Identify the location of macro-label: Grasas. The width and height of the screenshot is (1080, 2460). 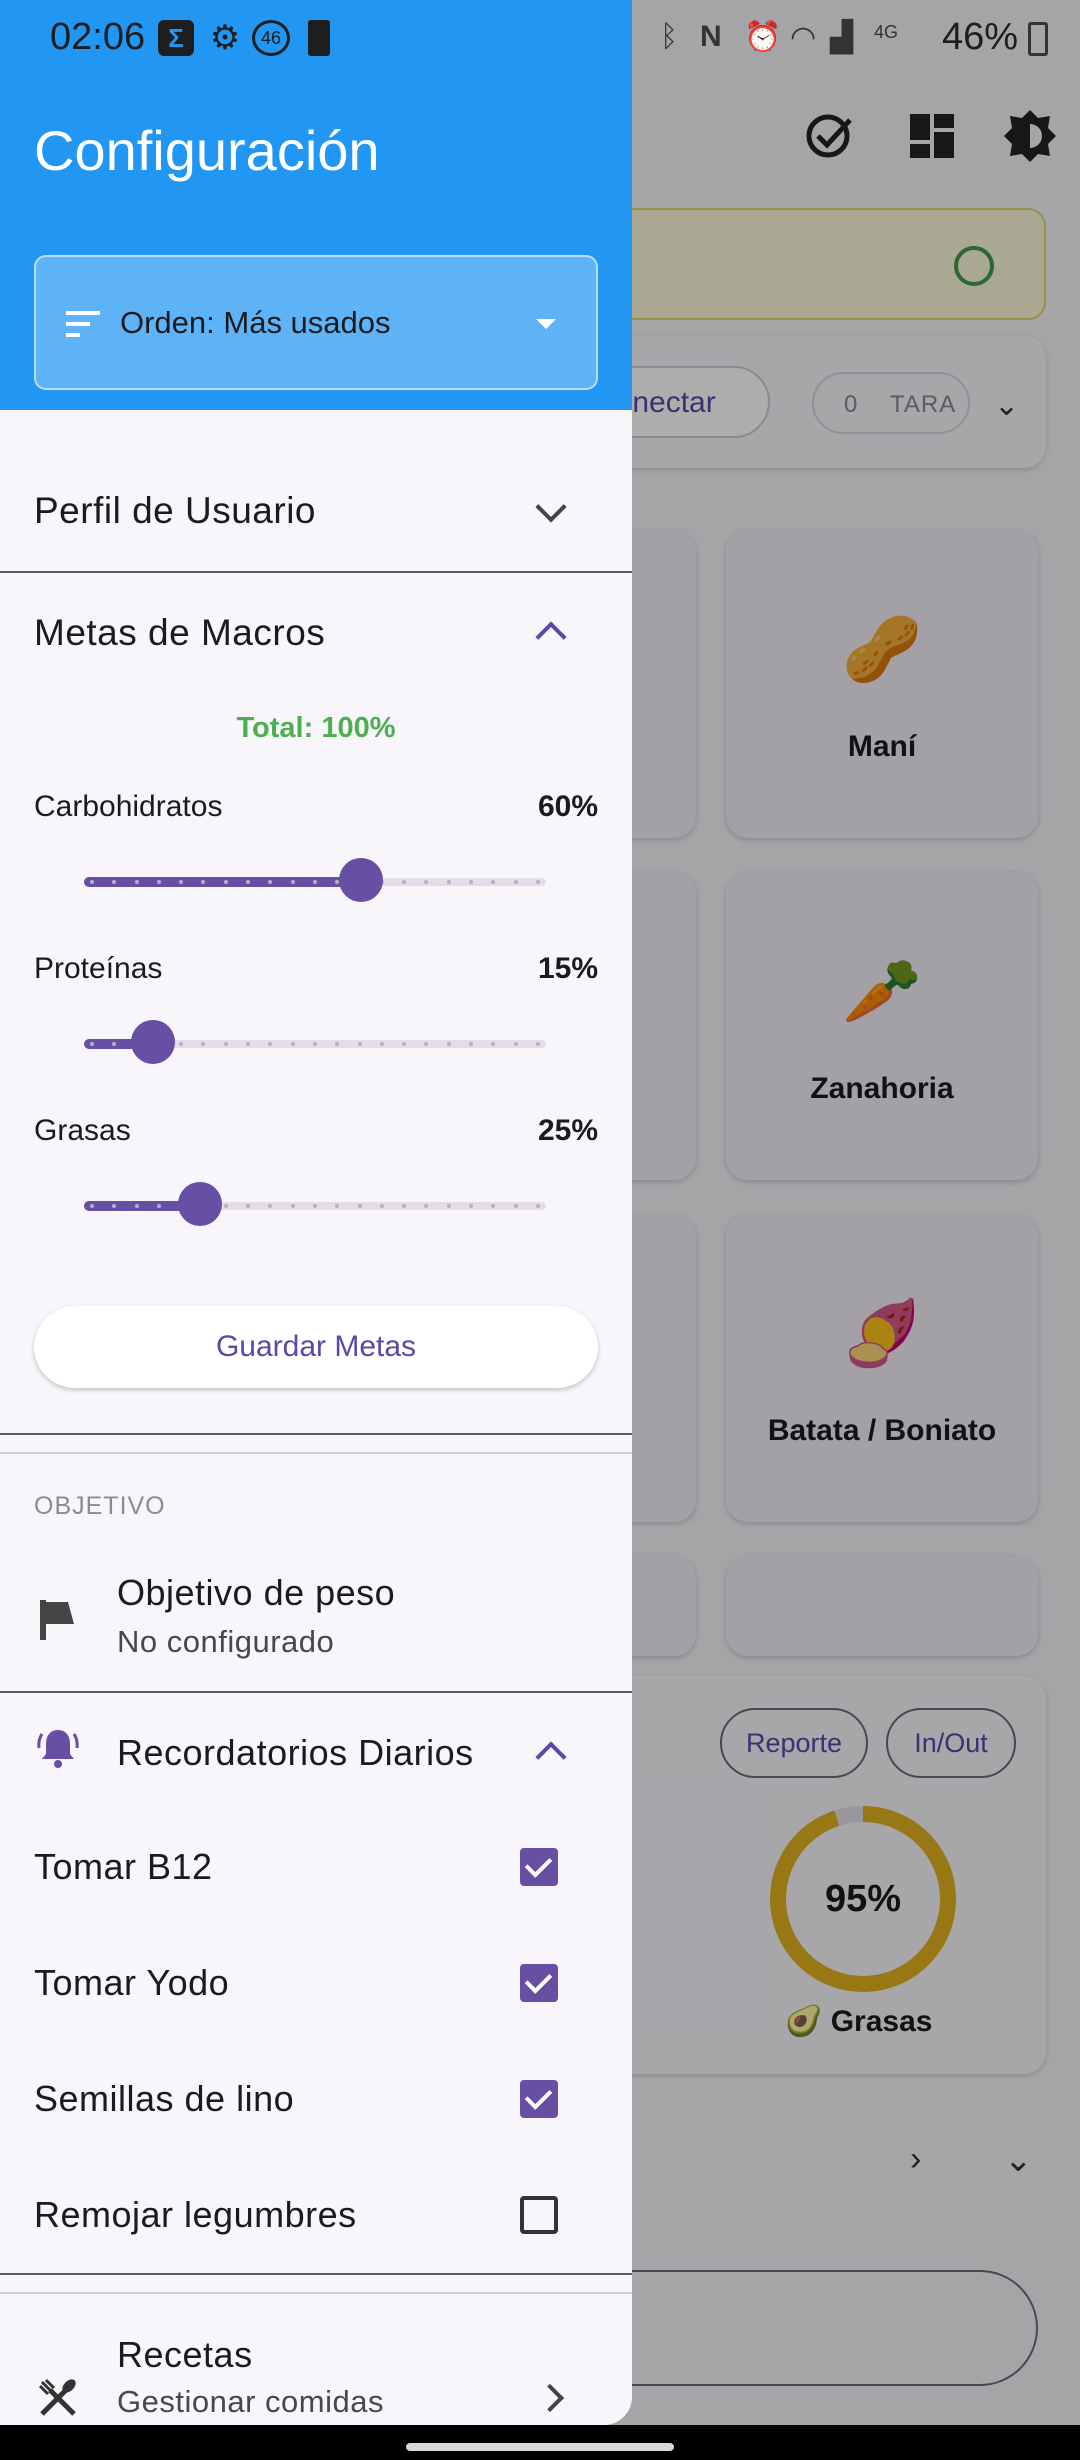
(82, 1130).